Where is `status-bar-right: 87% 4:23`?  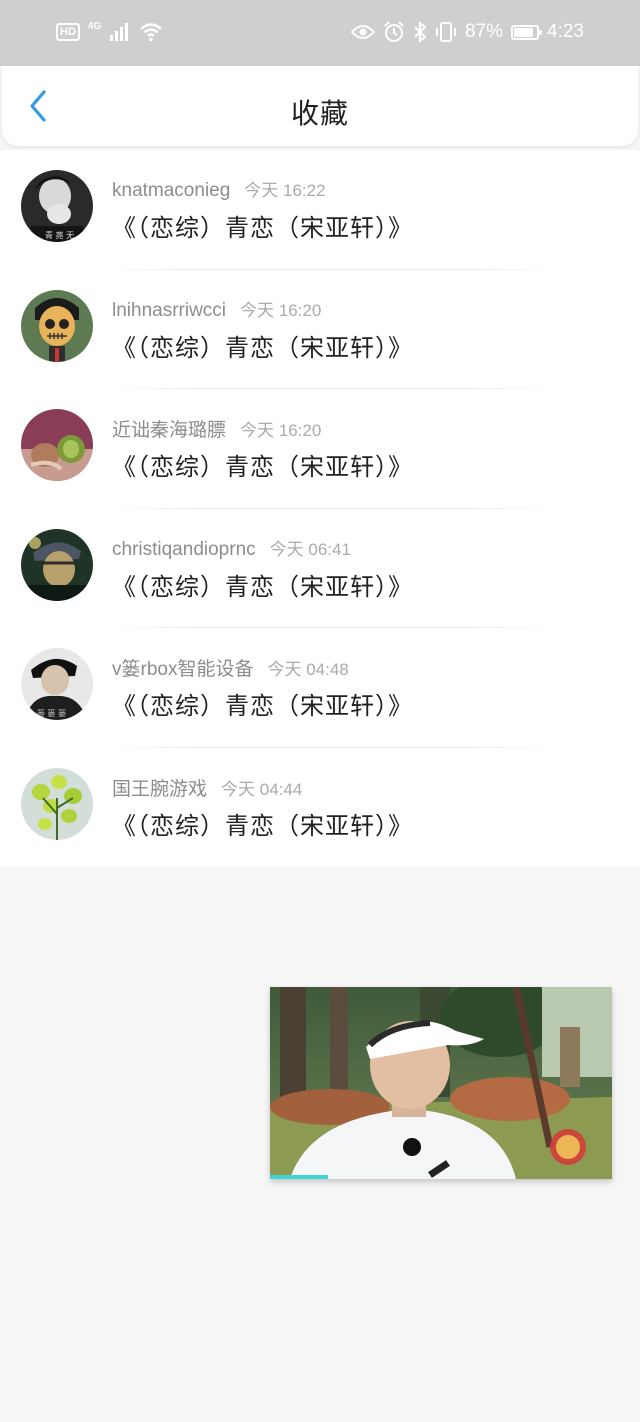 status-bar-right: 87% 4:23 is located at coordinates (467, 32).